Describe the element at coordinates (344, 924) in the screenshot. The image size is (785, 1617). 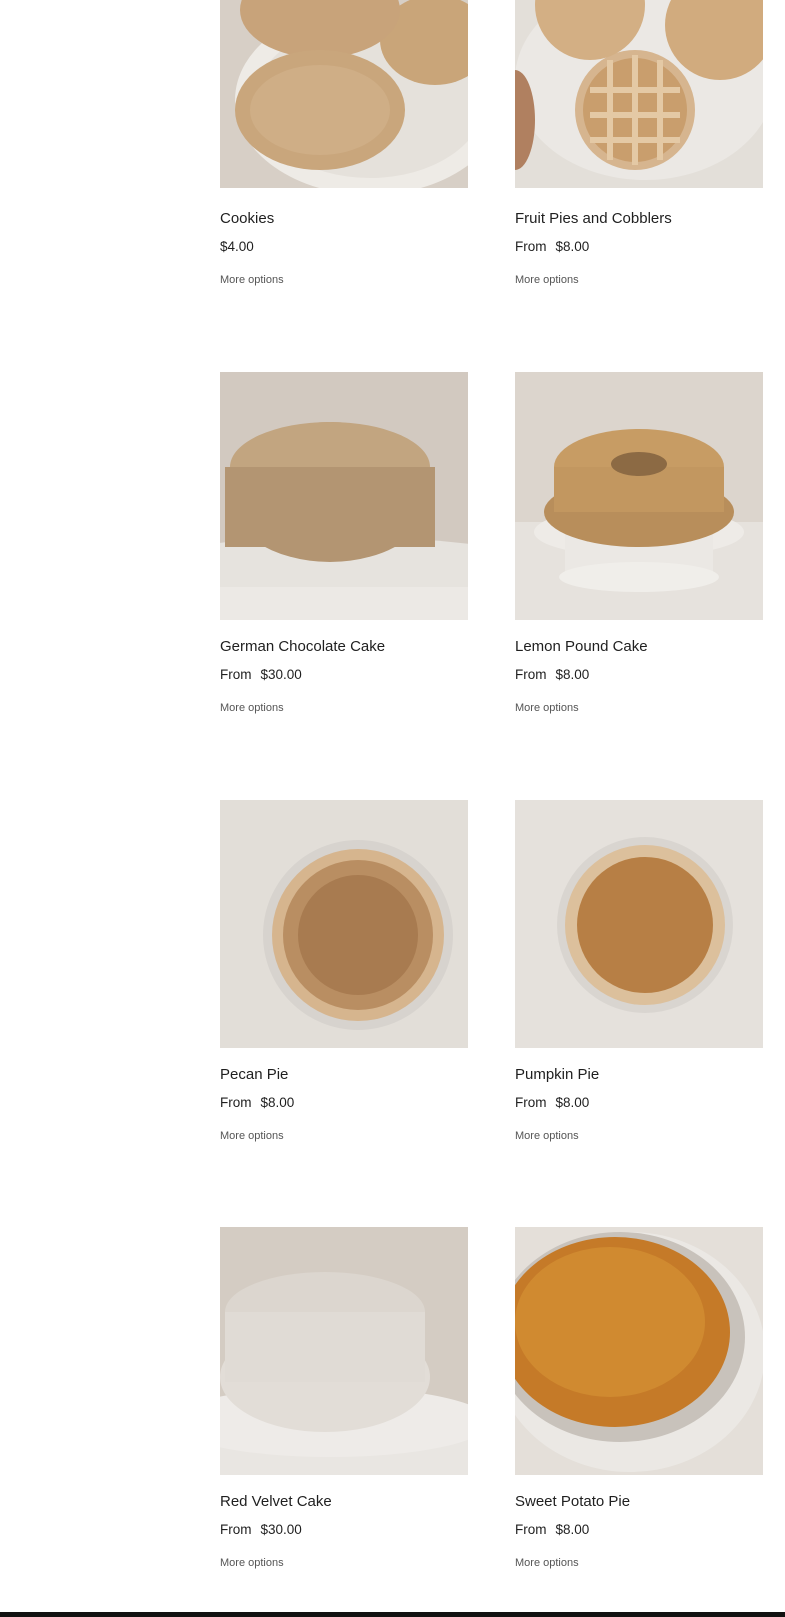
I see `product-image-pecan-pie` at that location.